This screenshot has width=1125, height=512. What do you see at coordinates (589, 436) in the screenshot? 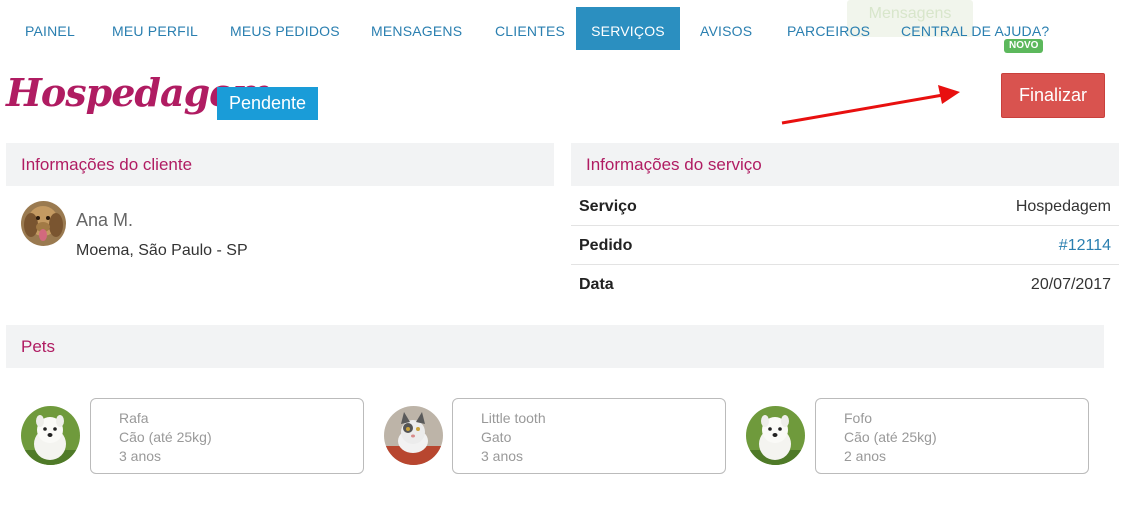
I see `pet-card: Little tooth Gato 3 anos` at bounding box center [589, 436].